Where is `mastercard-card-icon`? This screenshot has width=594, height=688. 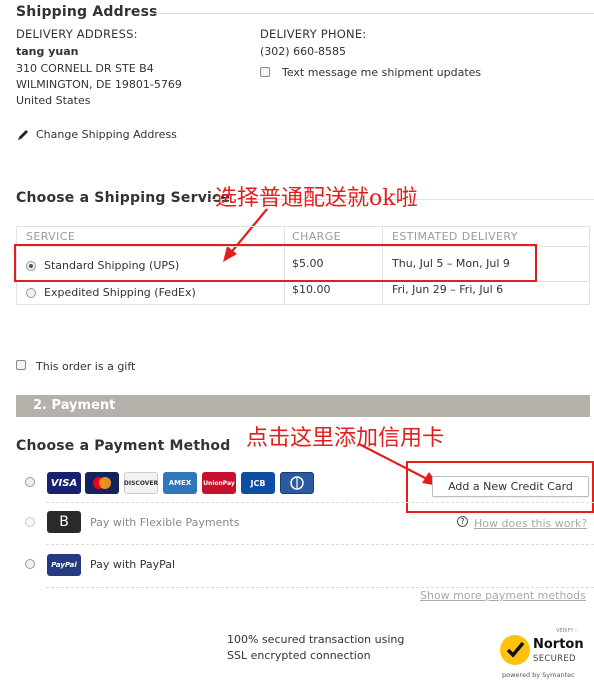
mastercard-card-icon is located at coordinates (102, 483).